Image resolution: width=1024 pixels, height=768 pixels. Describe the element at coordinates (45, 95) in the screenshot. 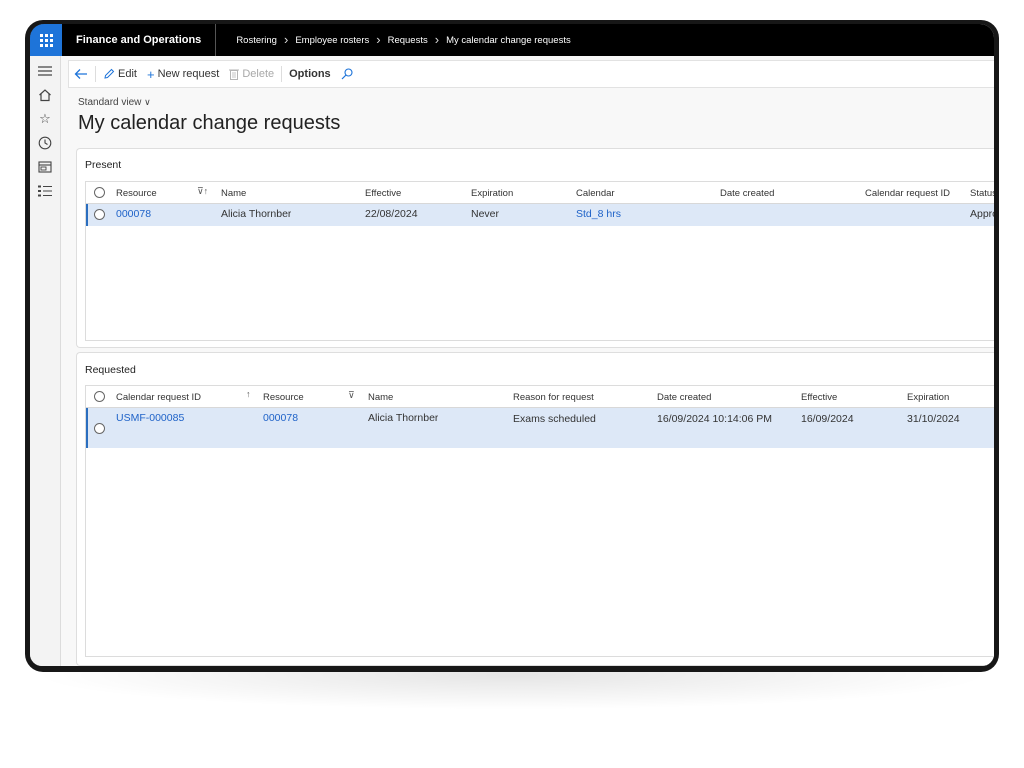

I see `home-icon` at that location.